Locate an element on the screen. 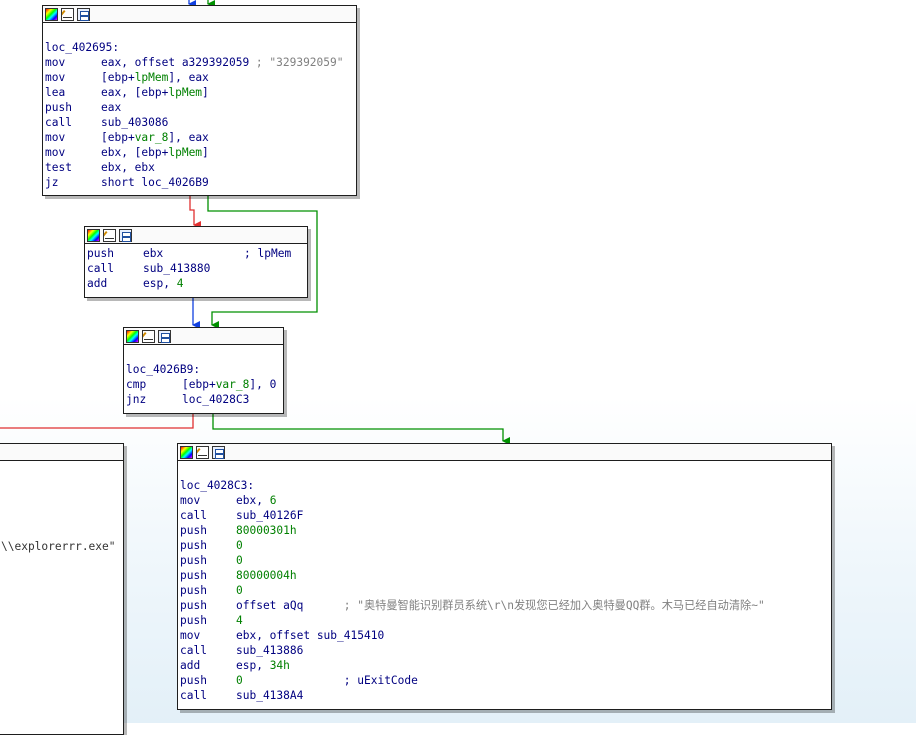 This screenshot has height=735, width=916. instruction-line: add esp, 34h is located at coordinates (505, 665).